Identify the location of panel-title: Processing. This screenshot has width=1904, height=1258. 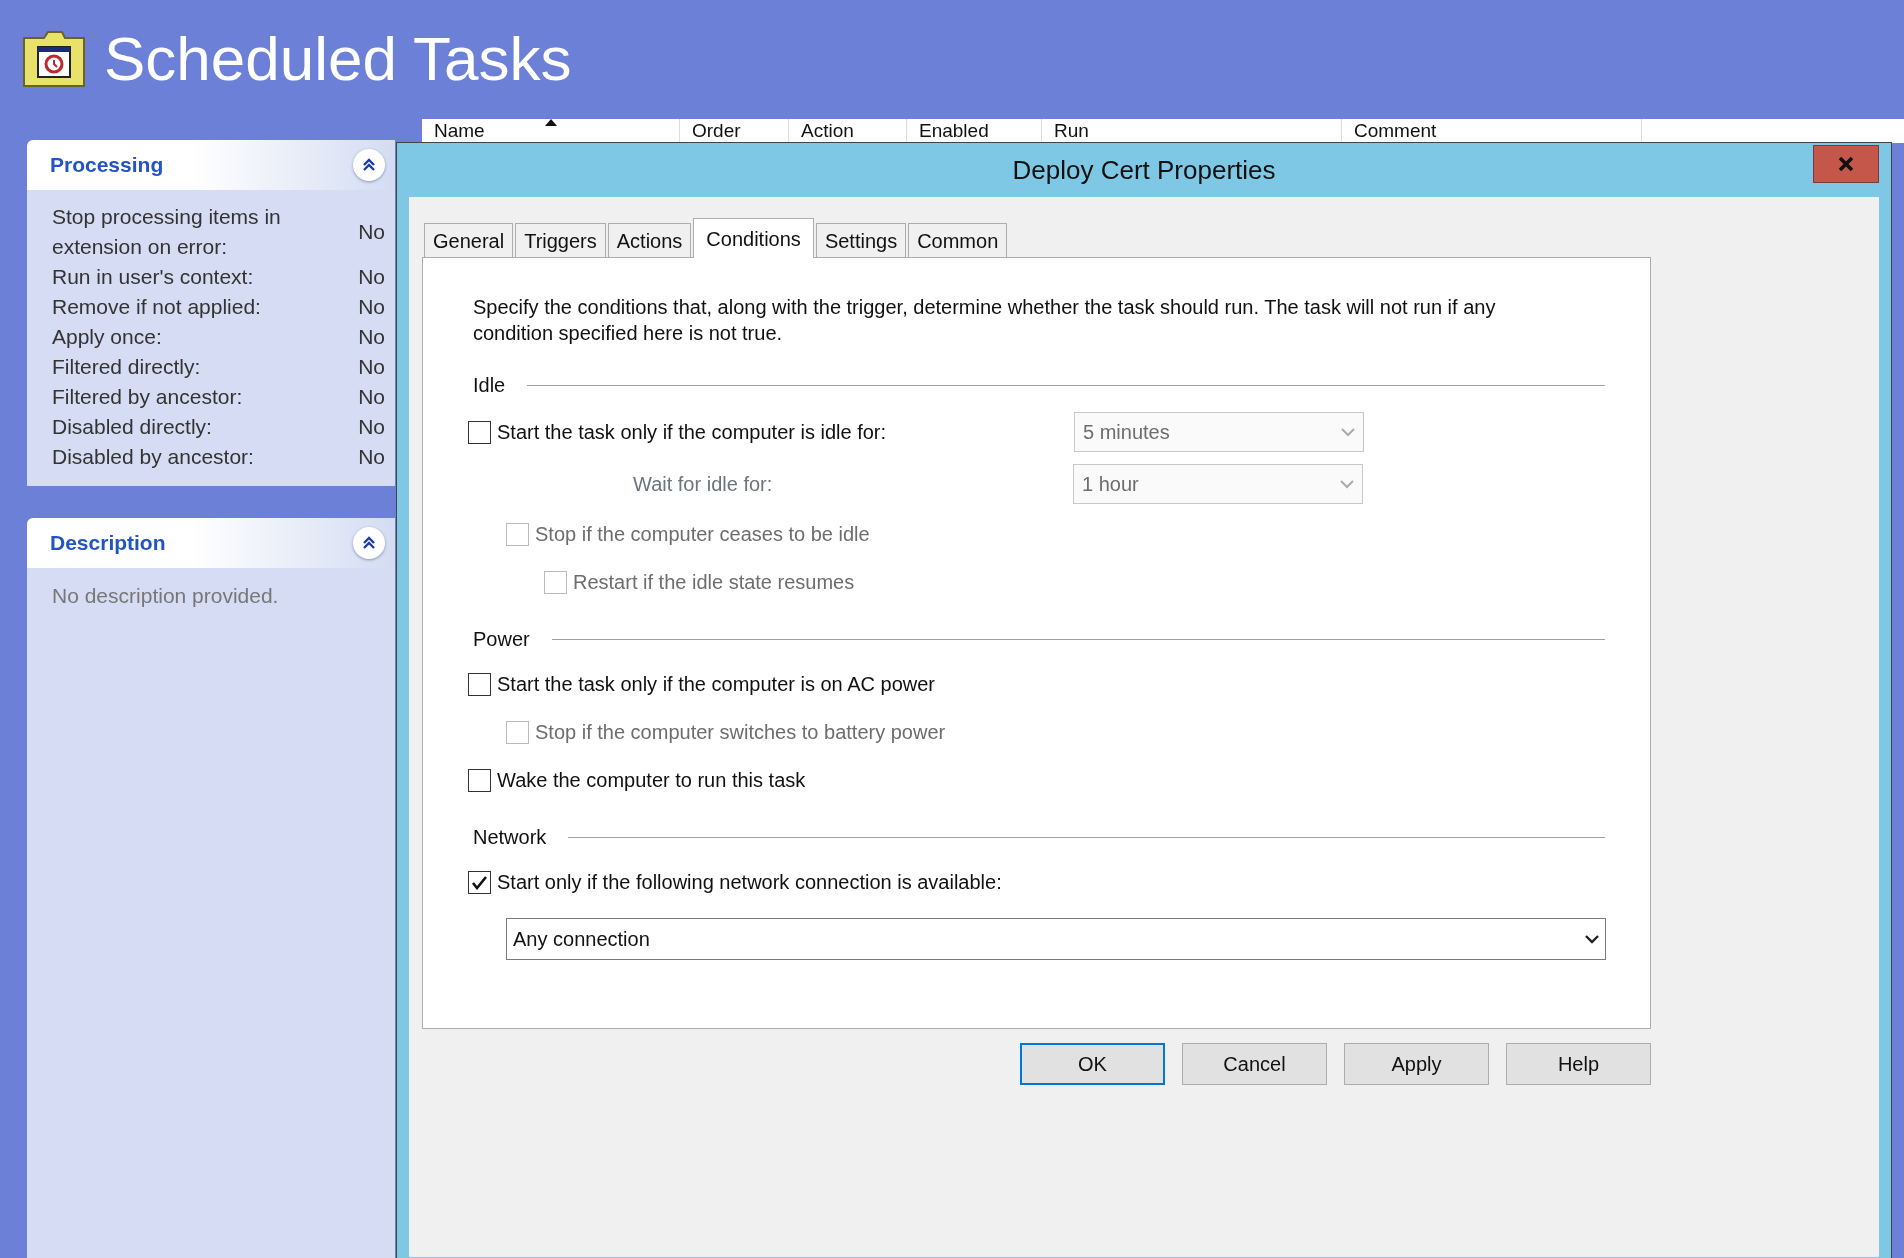
(107, 165).